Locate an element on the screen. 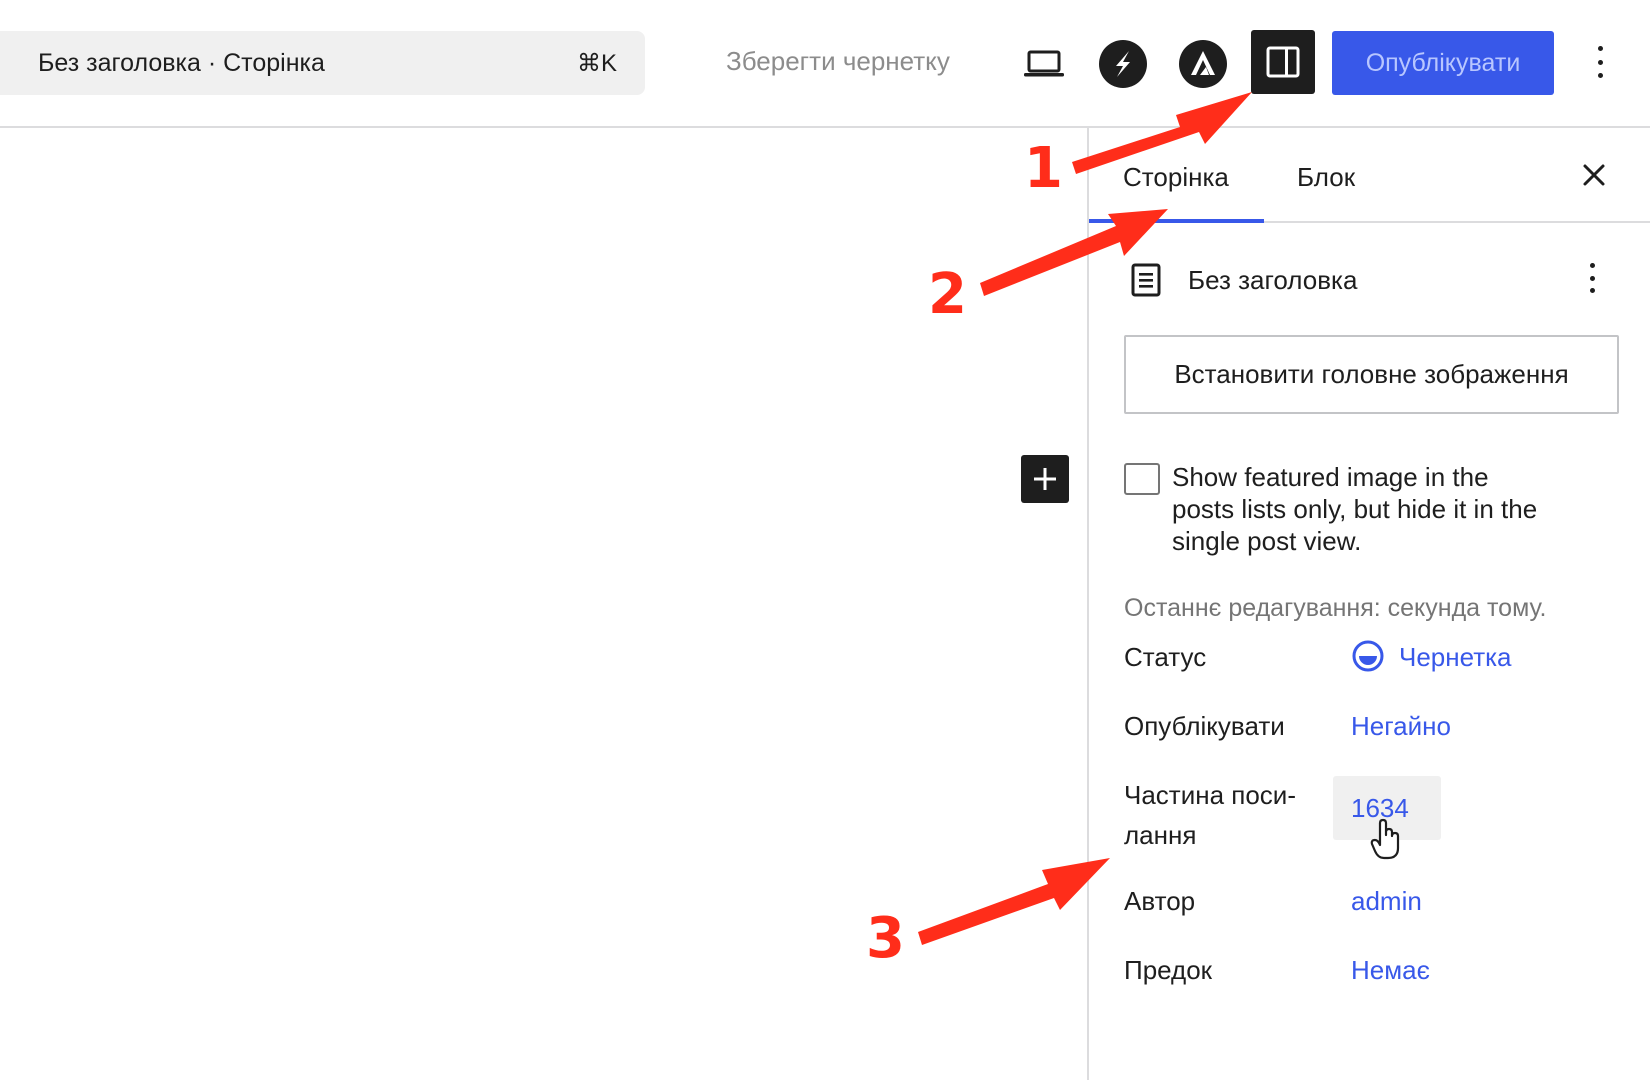  author-link: admin is located at coordinates (1386, 901).